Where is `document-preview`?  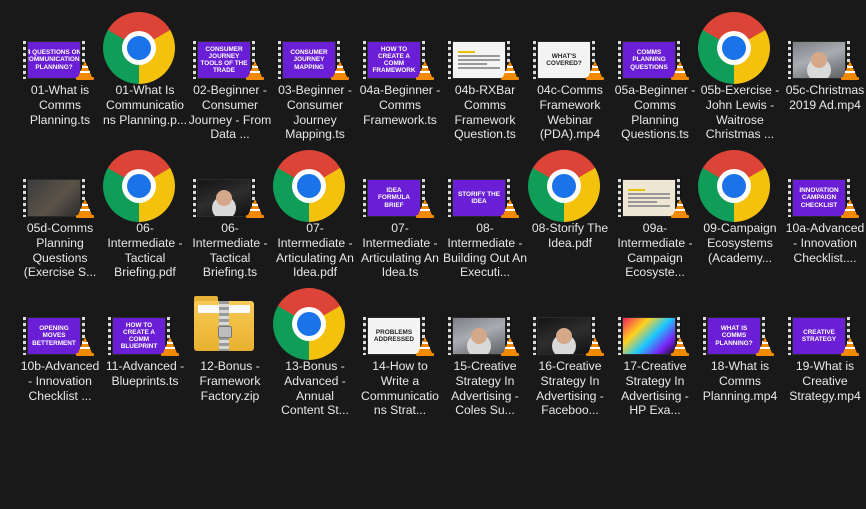 document-preview is located at coordinates (479, 60).